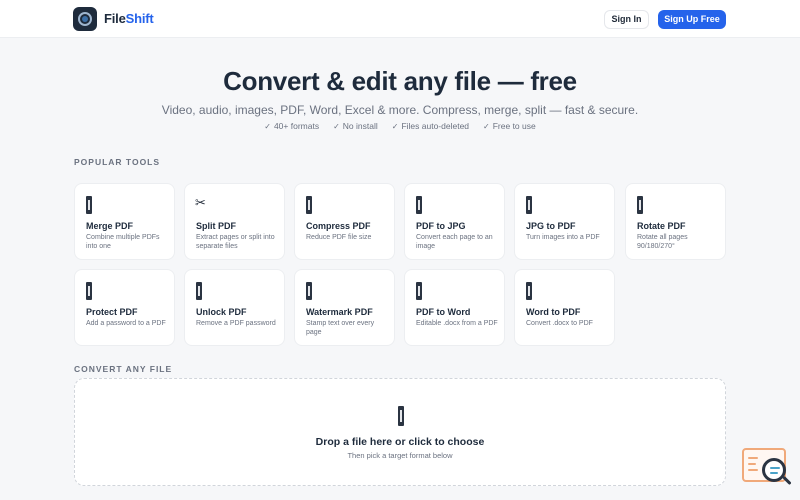  I want to click on tool-title: Protect PDF, so click(112, 312).